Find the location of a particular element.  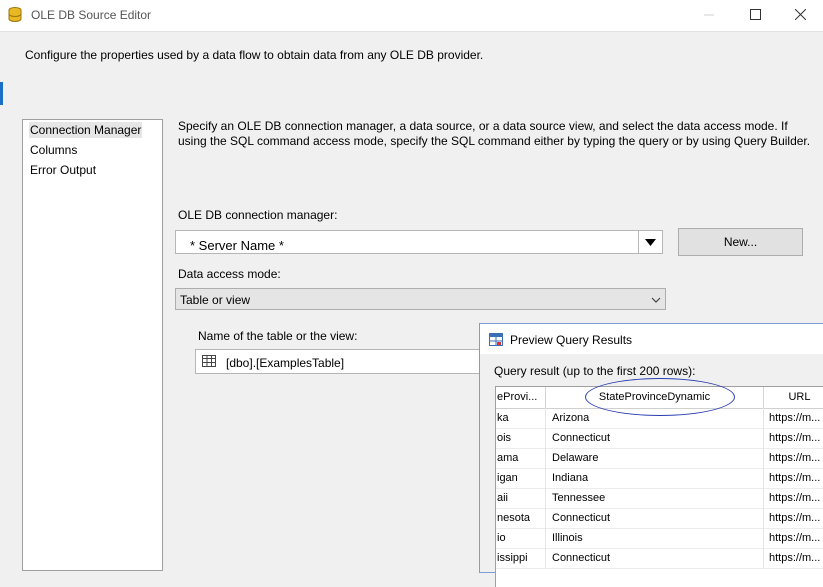

window-title: OLE DB Source Editor is located at coordinates (91, 15).